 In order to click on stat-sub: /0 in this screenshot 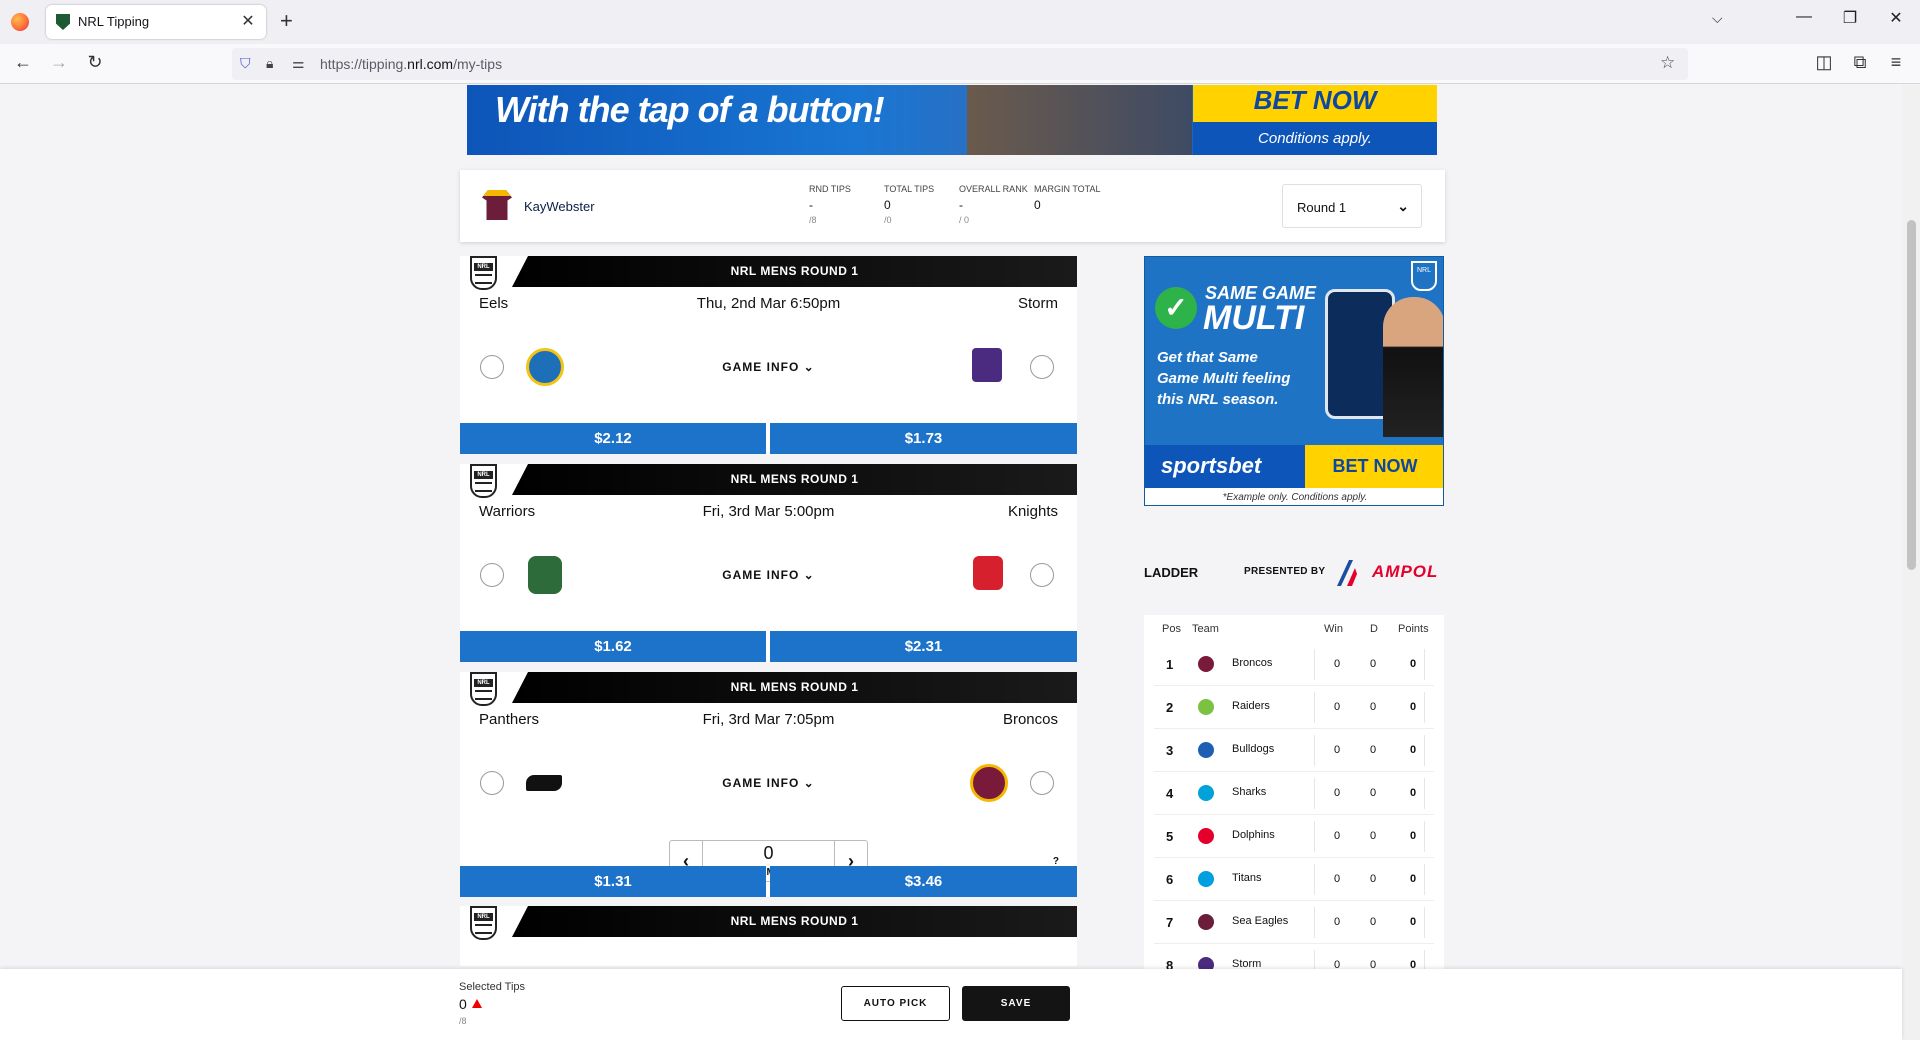, I will do `click(888, 220)`.